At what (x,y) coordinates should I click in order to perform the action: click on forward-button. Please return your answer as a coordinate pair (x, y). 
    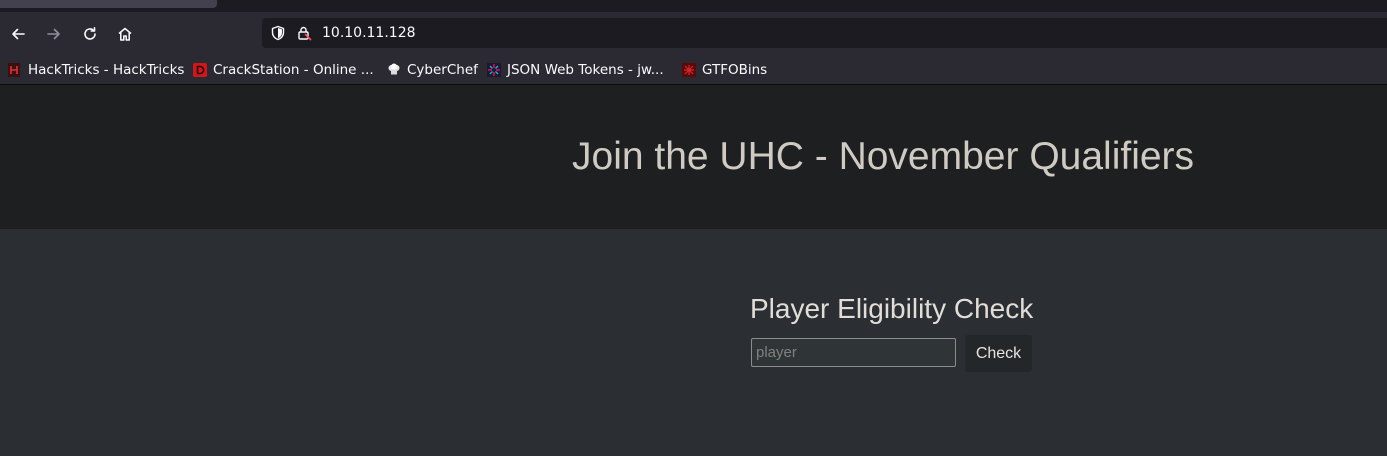
    Looking at the image, I should click on (54, 34).